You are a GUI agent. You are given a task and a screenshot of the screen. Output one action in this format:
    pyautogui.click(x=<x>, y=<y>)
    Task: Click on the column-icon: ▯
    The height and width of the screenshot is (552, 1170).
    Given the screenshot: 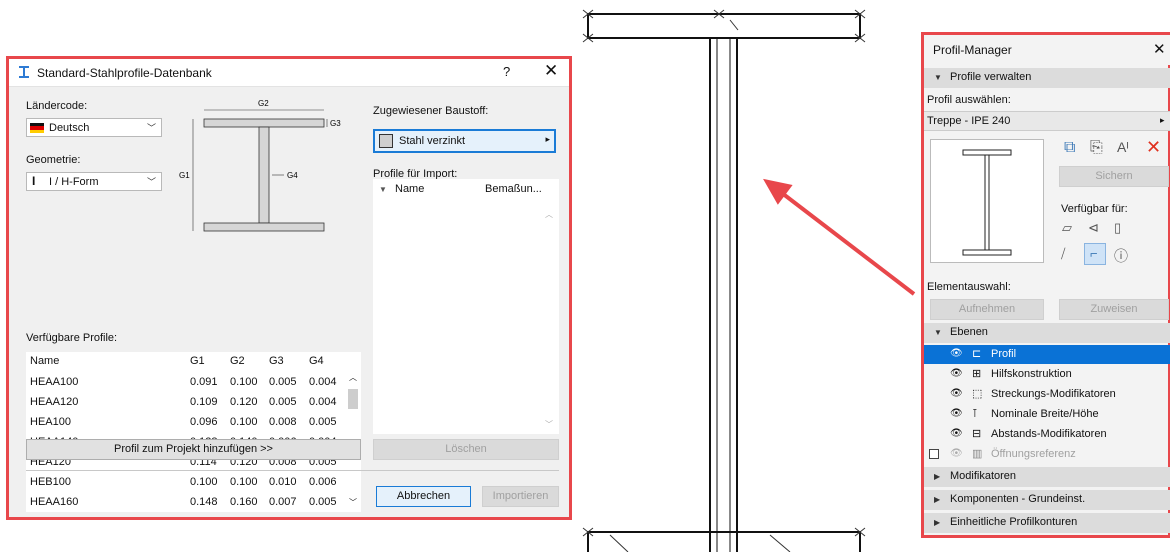 What is the action you would take?
    pyautogui.click(x=1117, y=228)
    